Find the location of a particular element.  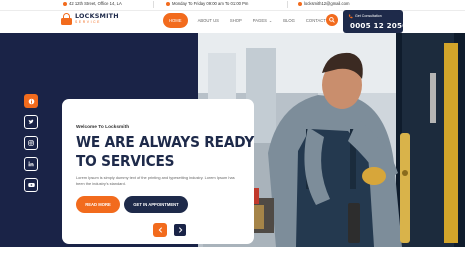

social-sidebar is located at coordinates (31, 143).